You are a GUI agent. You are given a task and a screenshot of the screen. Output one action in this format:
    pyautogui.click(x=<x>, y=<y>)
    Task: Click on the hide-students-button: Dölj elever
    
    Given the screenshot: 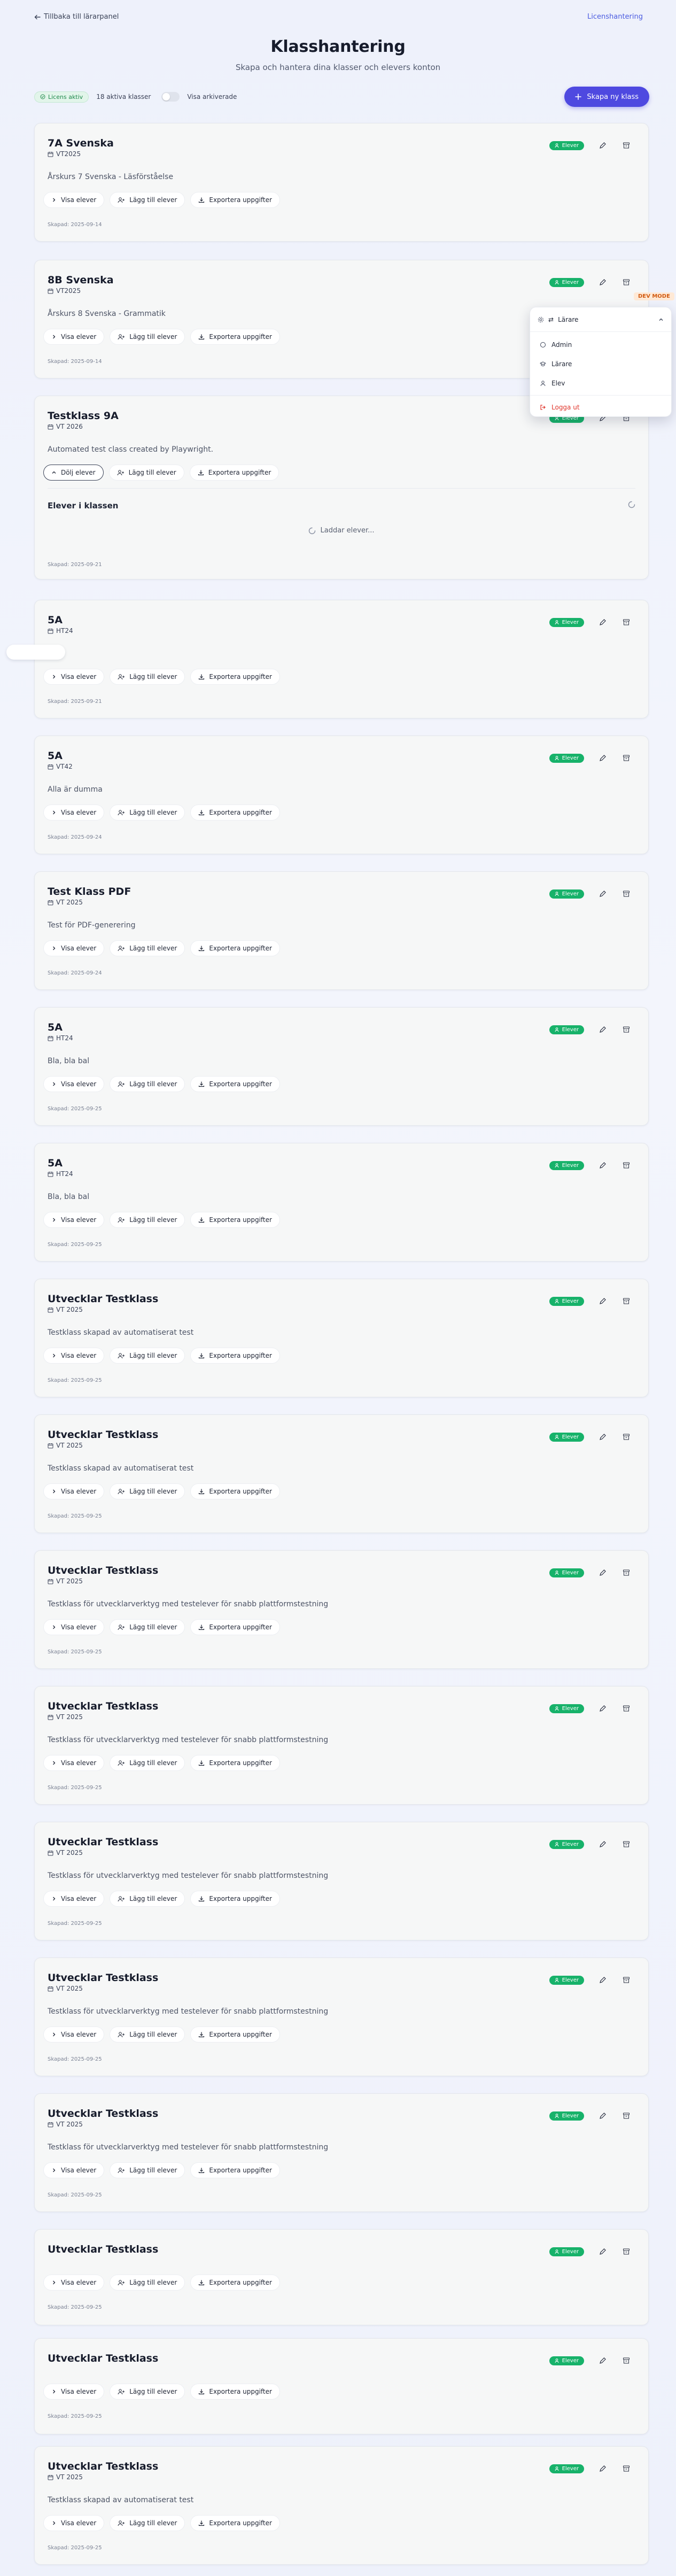 What is the action you would take?
    pyautogui.click(x=73, y=473)
    